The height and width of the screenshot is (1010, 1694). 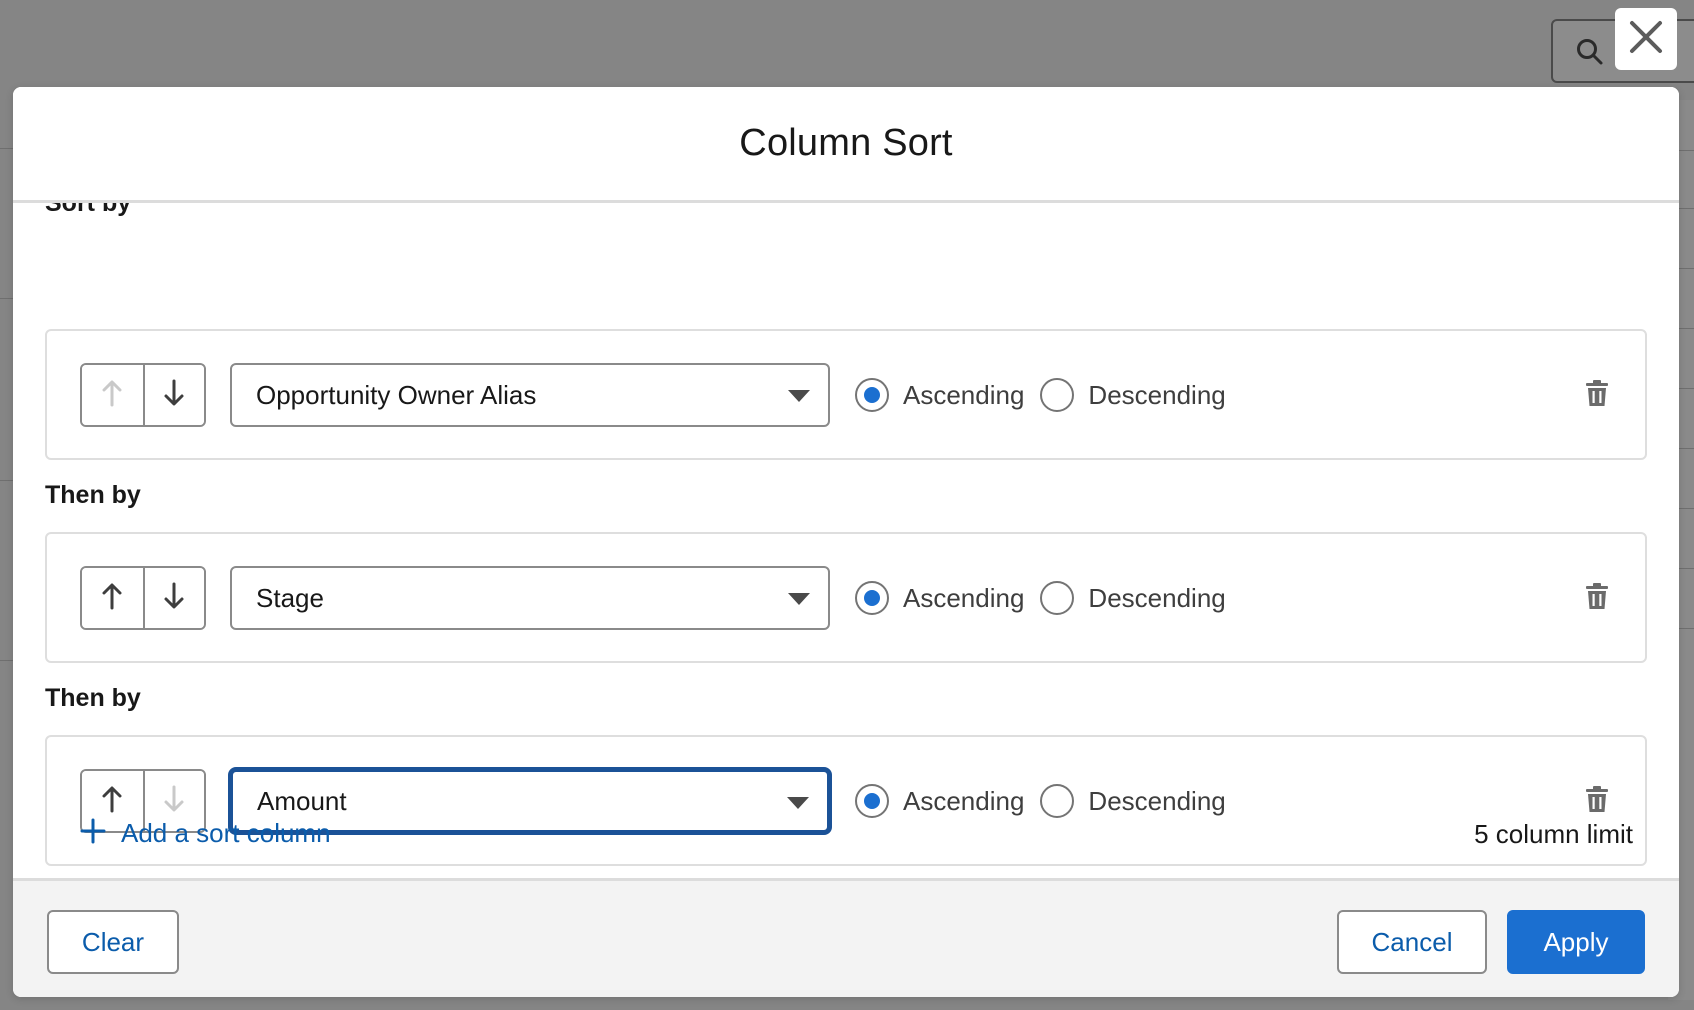 I want to click on cancel-button: Cancel, so click(x=1412, y=942).